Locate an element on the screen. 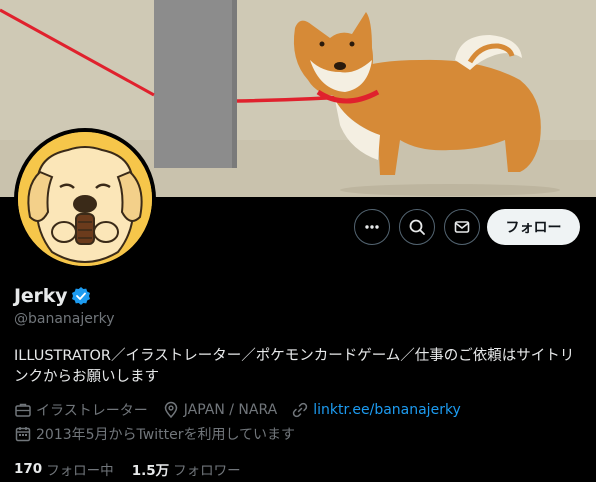 The image size is (596, 482). location-text: JAPAN / NARA is located at coordinates (230, 410).